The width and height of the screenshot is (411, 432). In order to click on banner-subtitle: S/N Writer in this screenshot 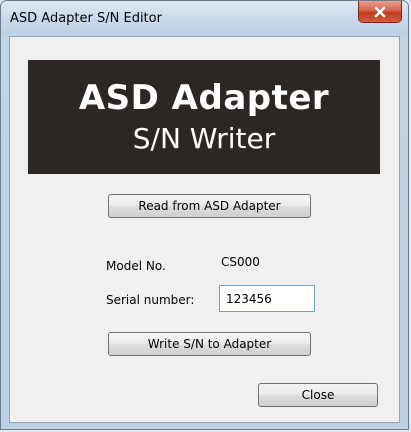, I will do `click(204, 138)`.